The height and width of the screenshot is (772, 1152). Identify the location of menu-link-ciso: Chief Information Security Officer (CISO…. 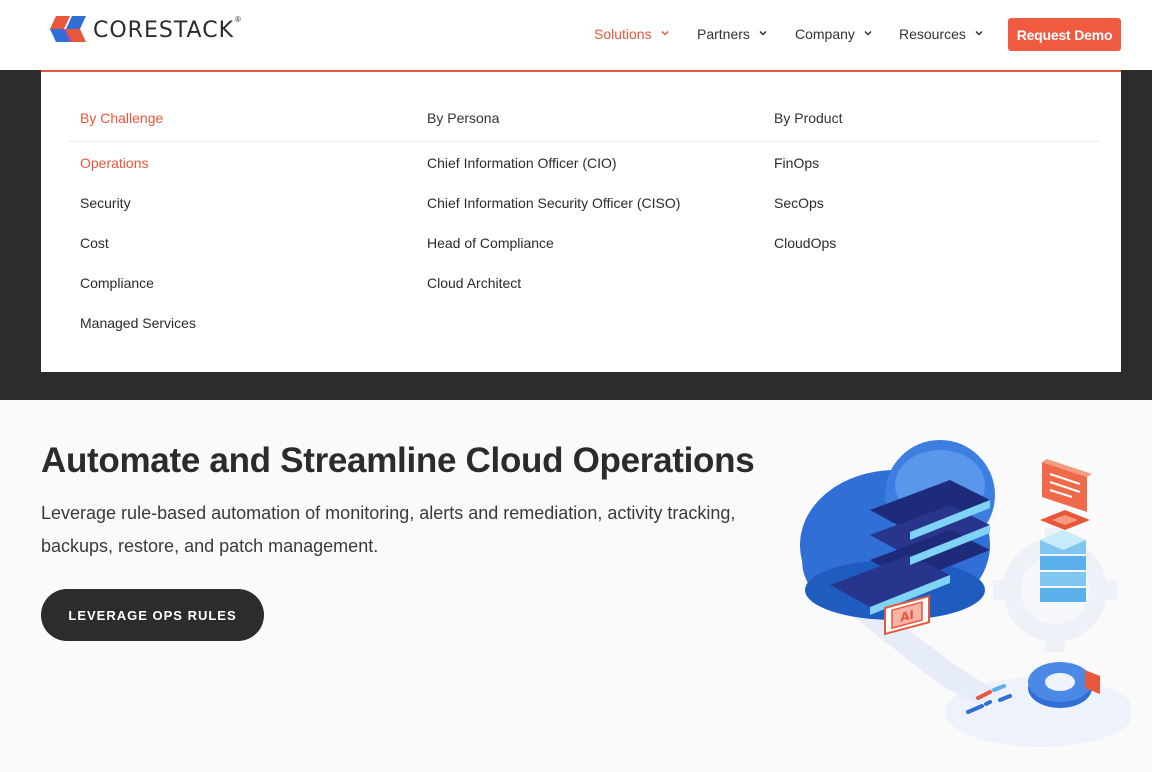
(553, 203).